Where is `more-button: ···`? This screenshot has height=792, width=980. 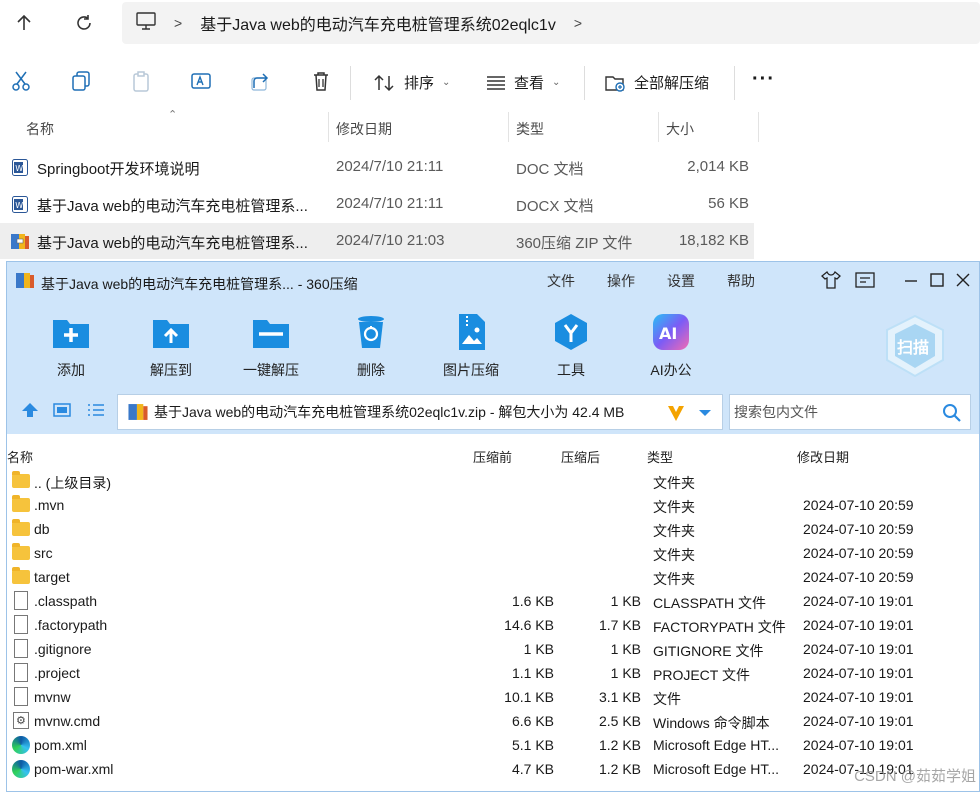
more-button: ··· is located at coordinates (763, 79).